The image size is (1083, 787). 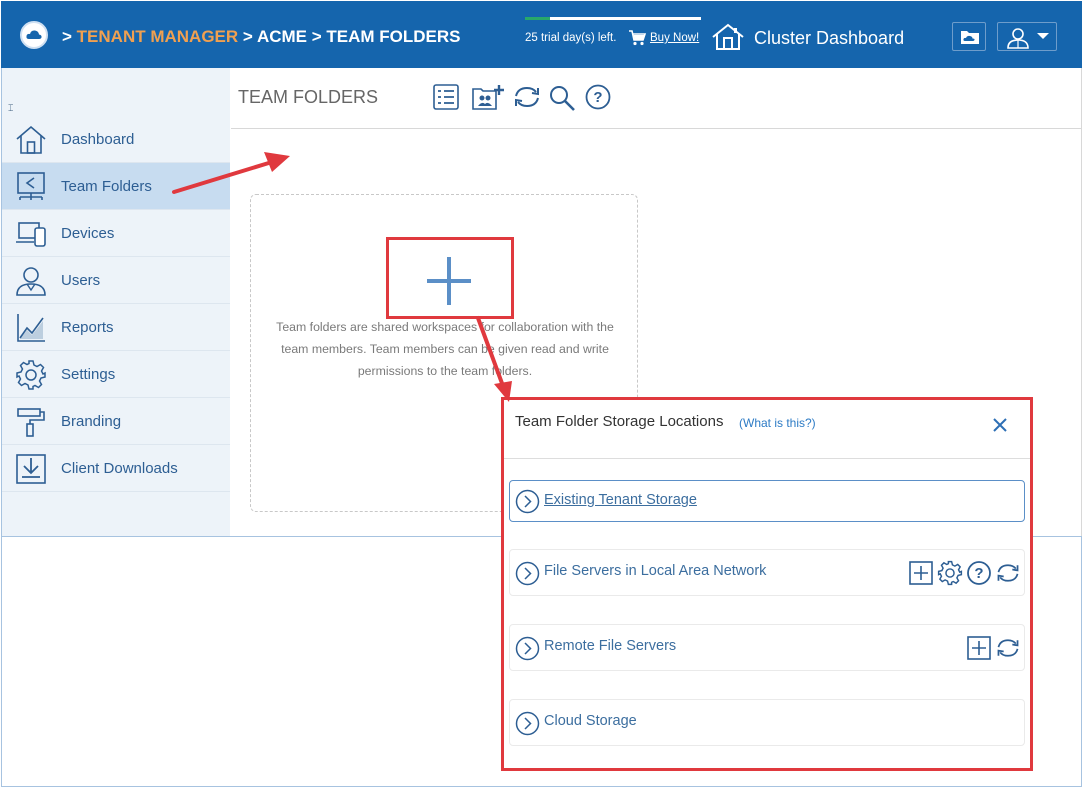 What do you see at coordinates (829, 38) in the screenshot?
I see `cluster-dashboard-link: Cluster Dashboard` at bounding box center [829, 38].